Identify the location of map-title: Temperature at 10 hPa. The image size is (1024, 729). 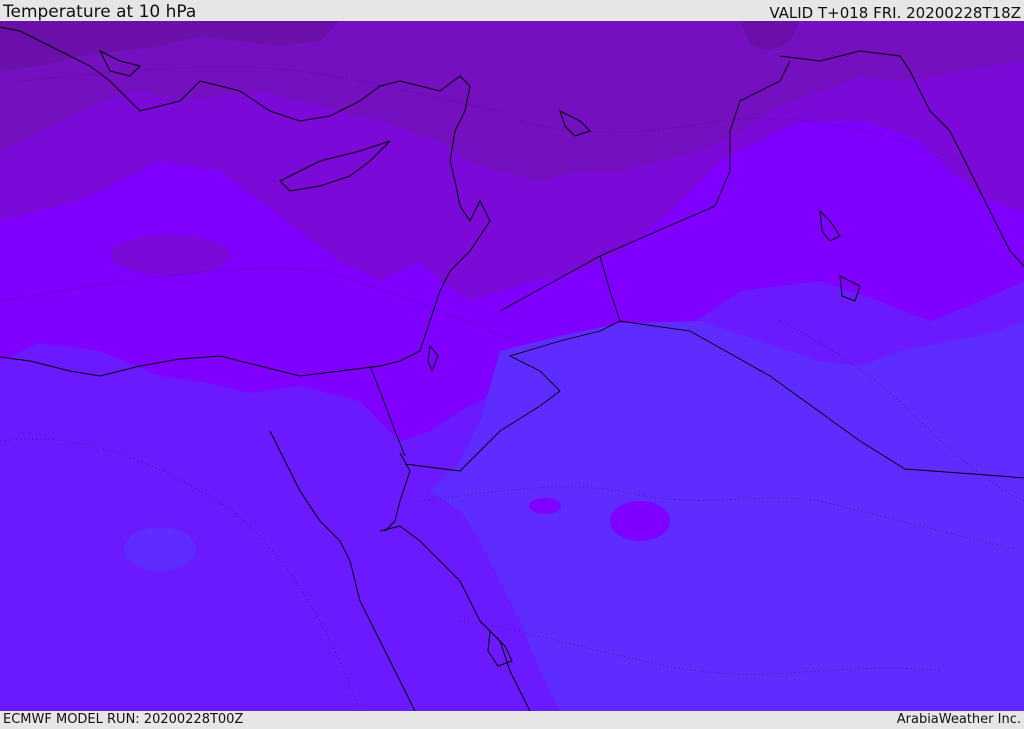
(100, 12).